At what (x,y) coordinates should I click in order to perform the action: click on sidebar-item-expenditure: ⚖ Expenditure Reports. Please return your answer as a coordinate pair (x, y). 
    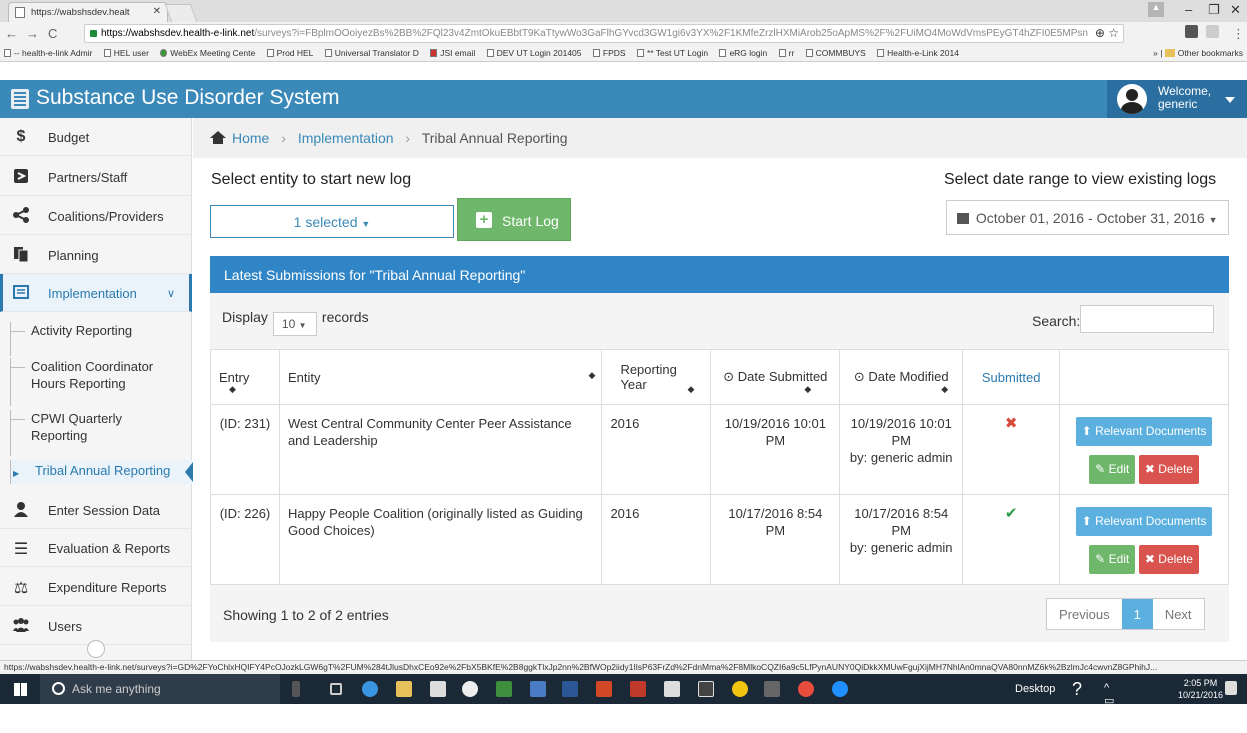
    Looking at the image, I should click on (96, 587).